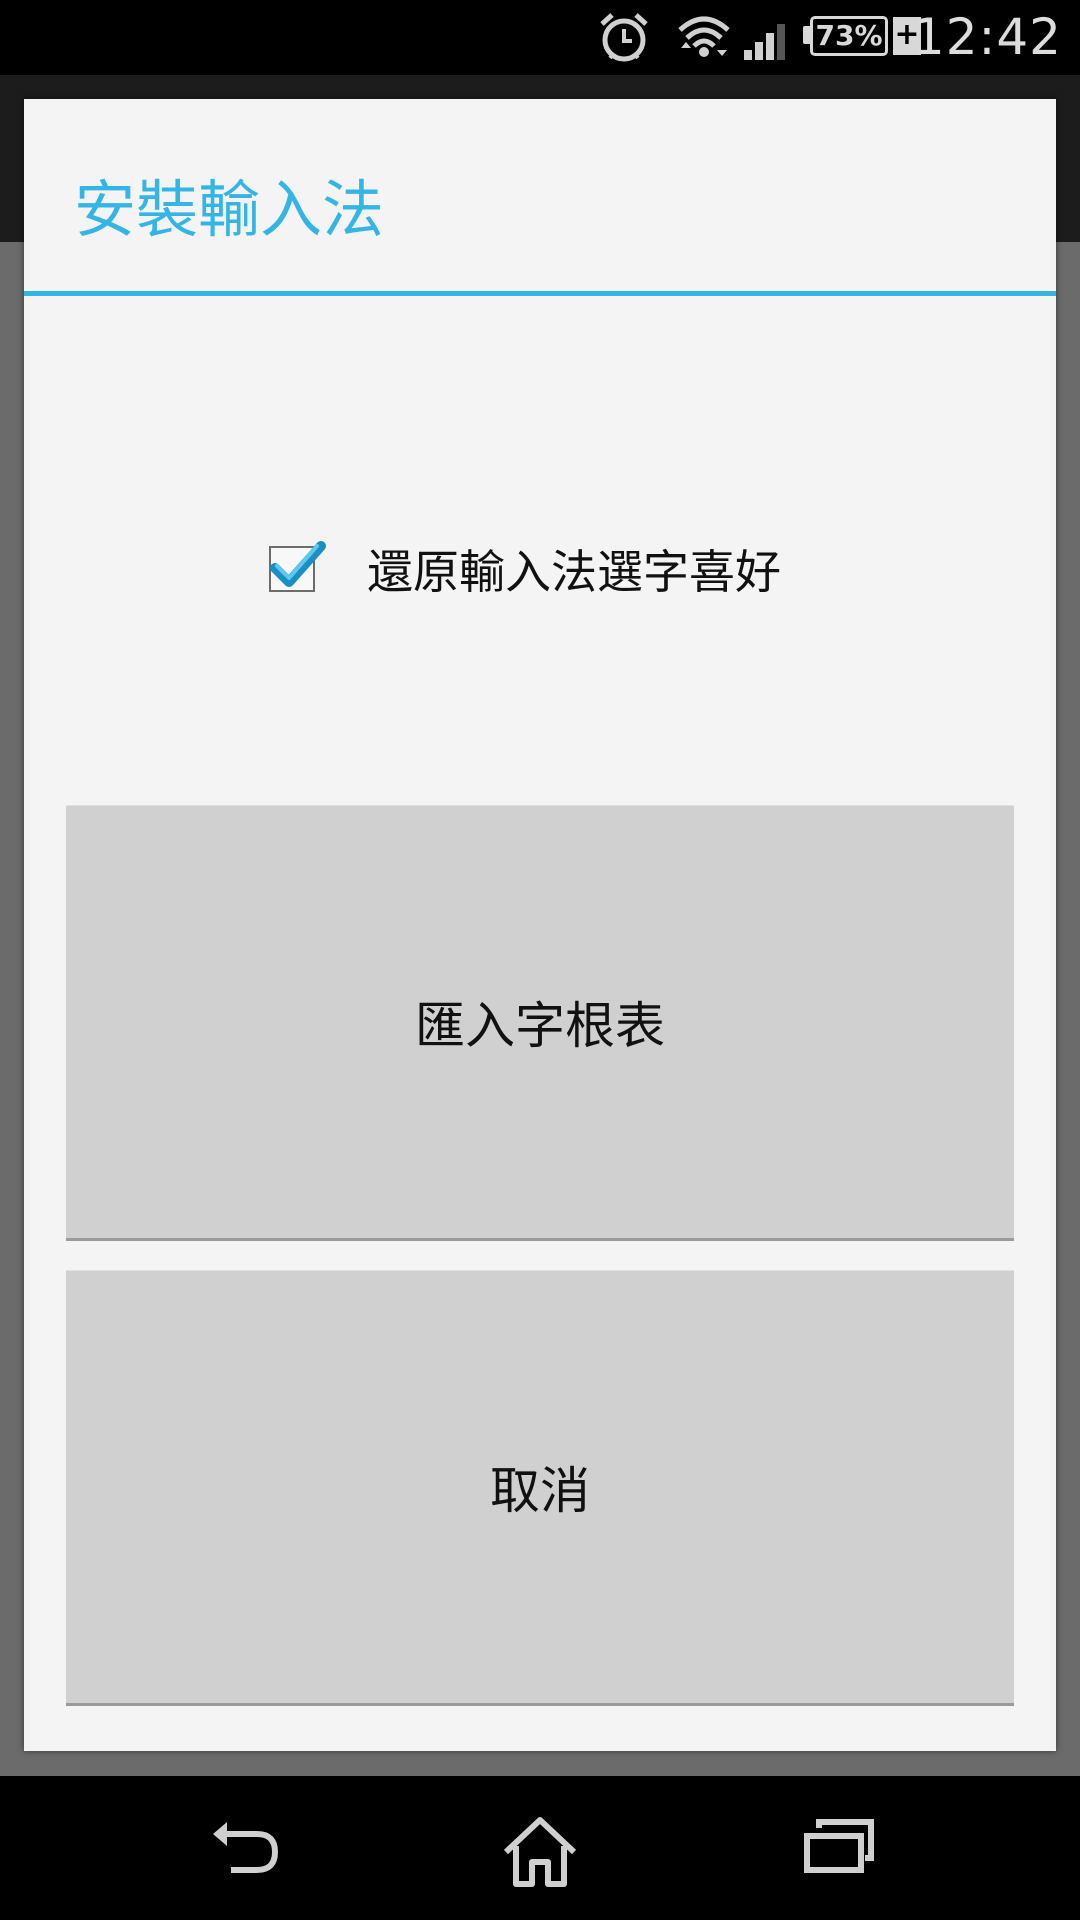  Describe the element at coordinates (764, 42) in the screenshot. I see `signal-icon` at that location.